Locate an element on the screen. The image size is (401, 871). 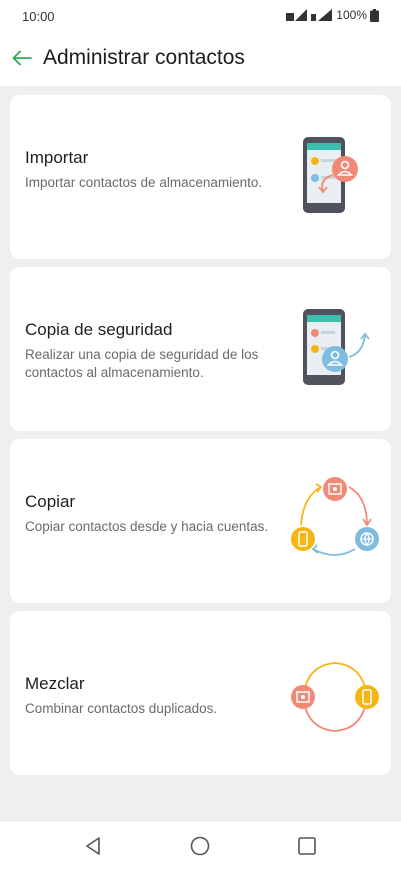
status-icons: 100% is located at coordinates (332, 15).